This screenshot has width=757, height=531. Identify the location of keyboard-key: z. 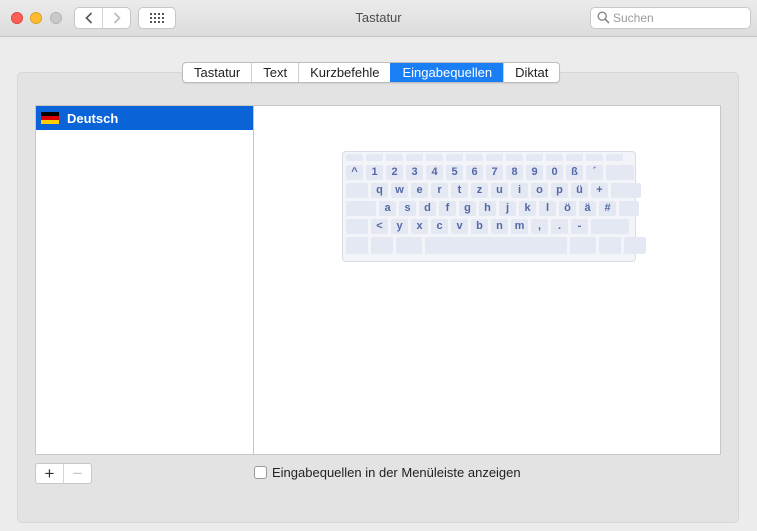
(479, 190).